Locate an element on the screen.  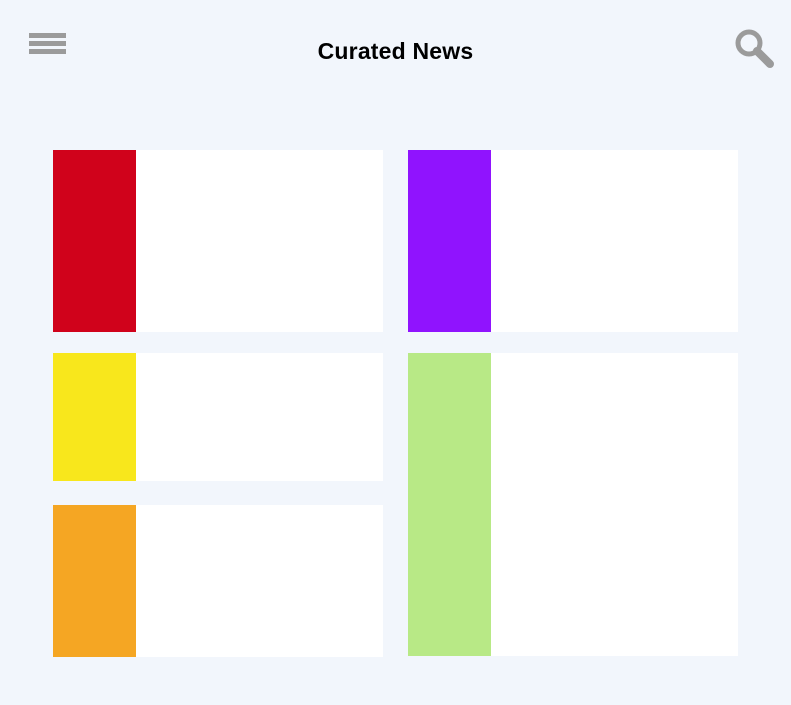
page-title: Curated News is located at coordinates (395, 51).